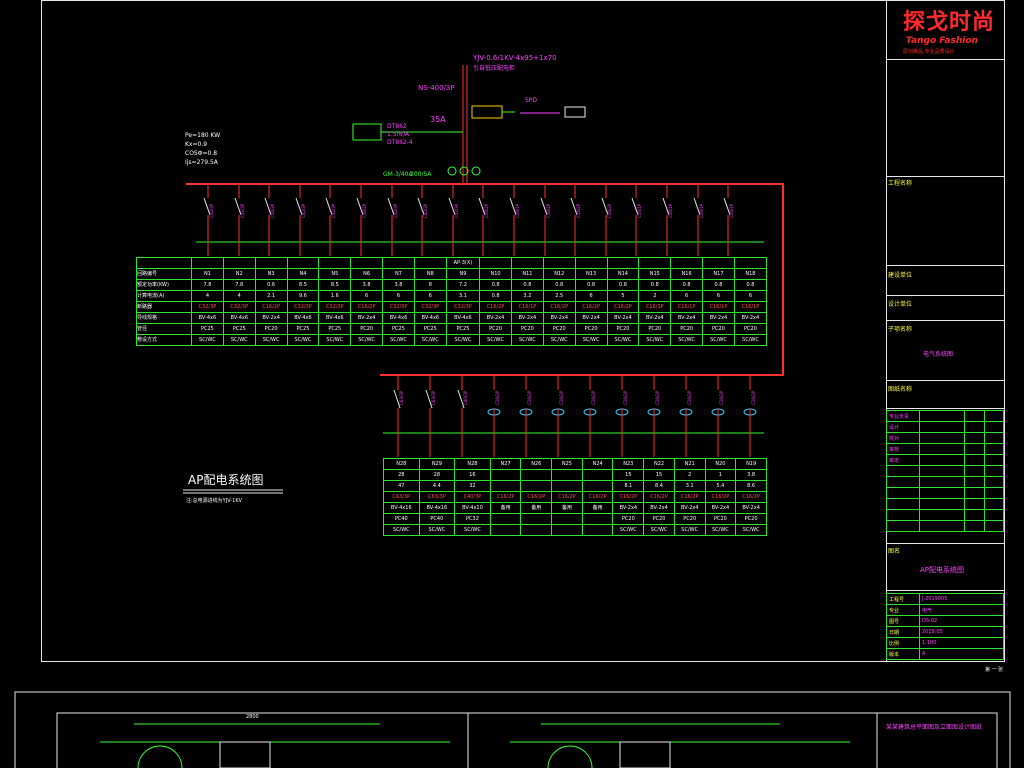  I want to click on table-cell: N10, so click(495, 274).